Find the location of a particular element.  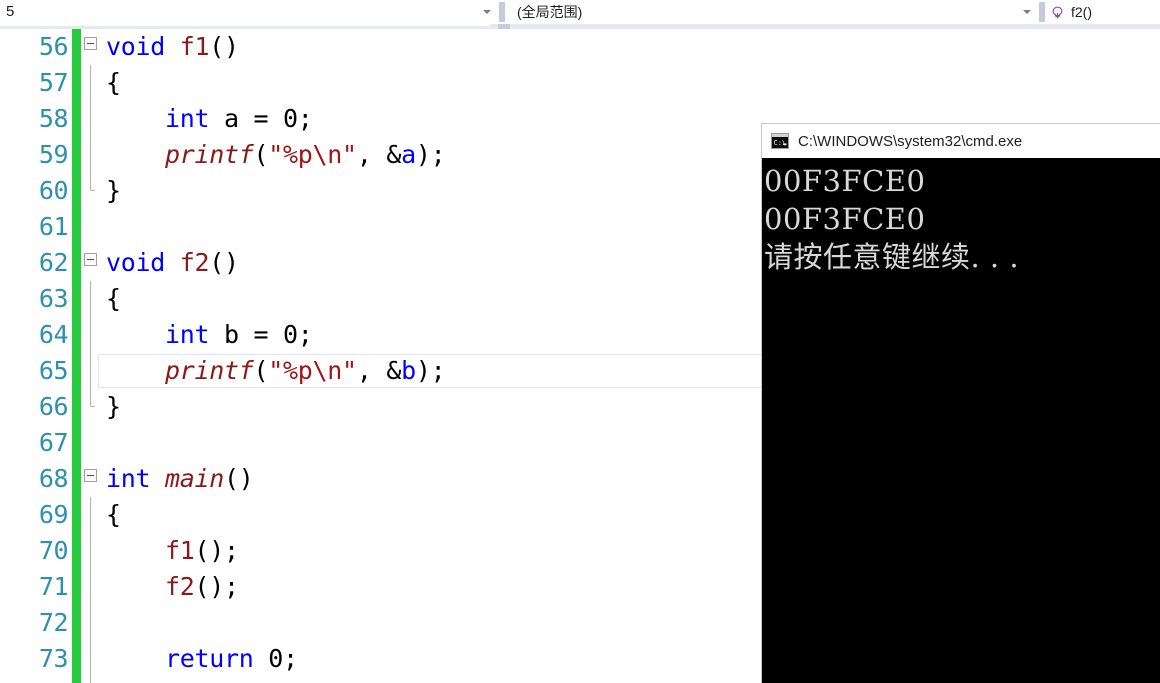

scope-value: (全局范围) is located at coordinates (550, 12).